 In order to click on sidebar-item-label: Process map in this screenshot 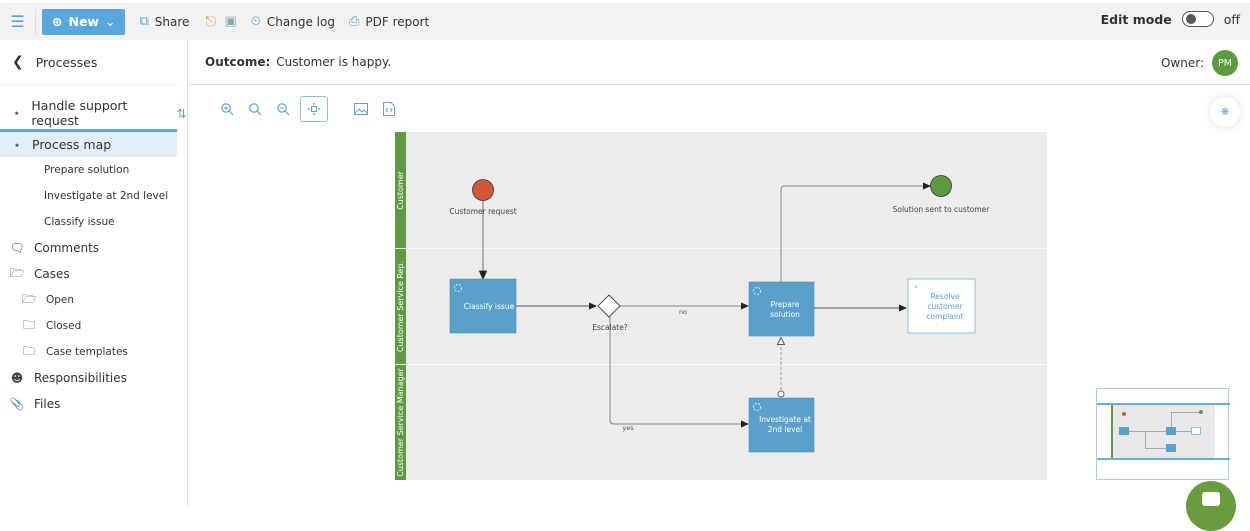, I will do `click(72, 144)`.